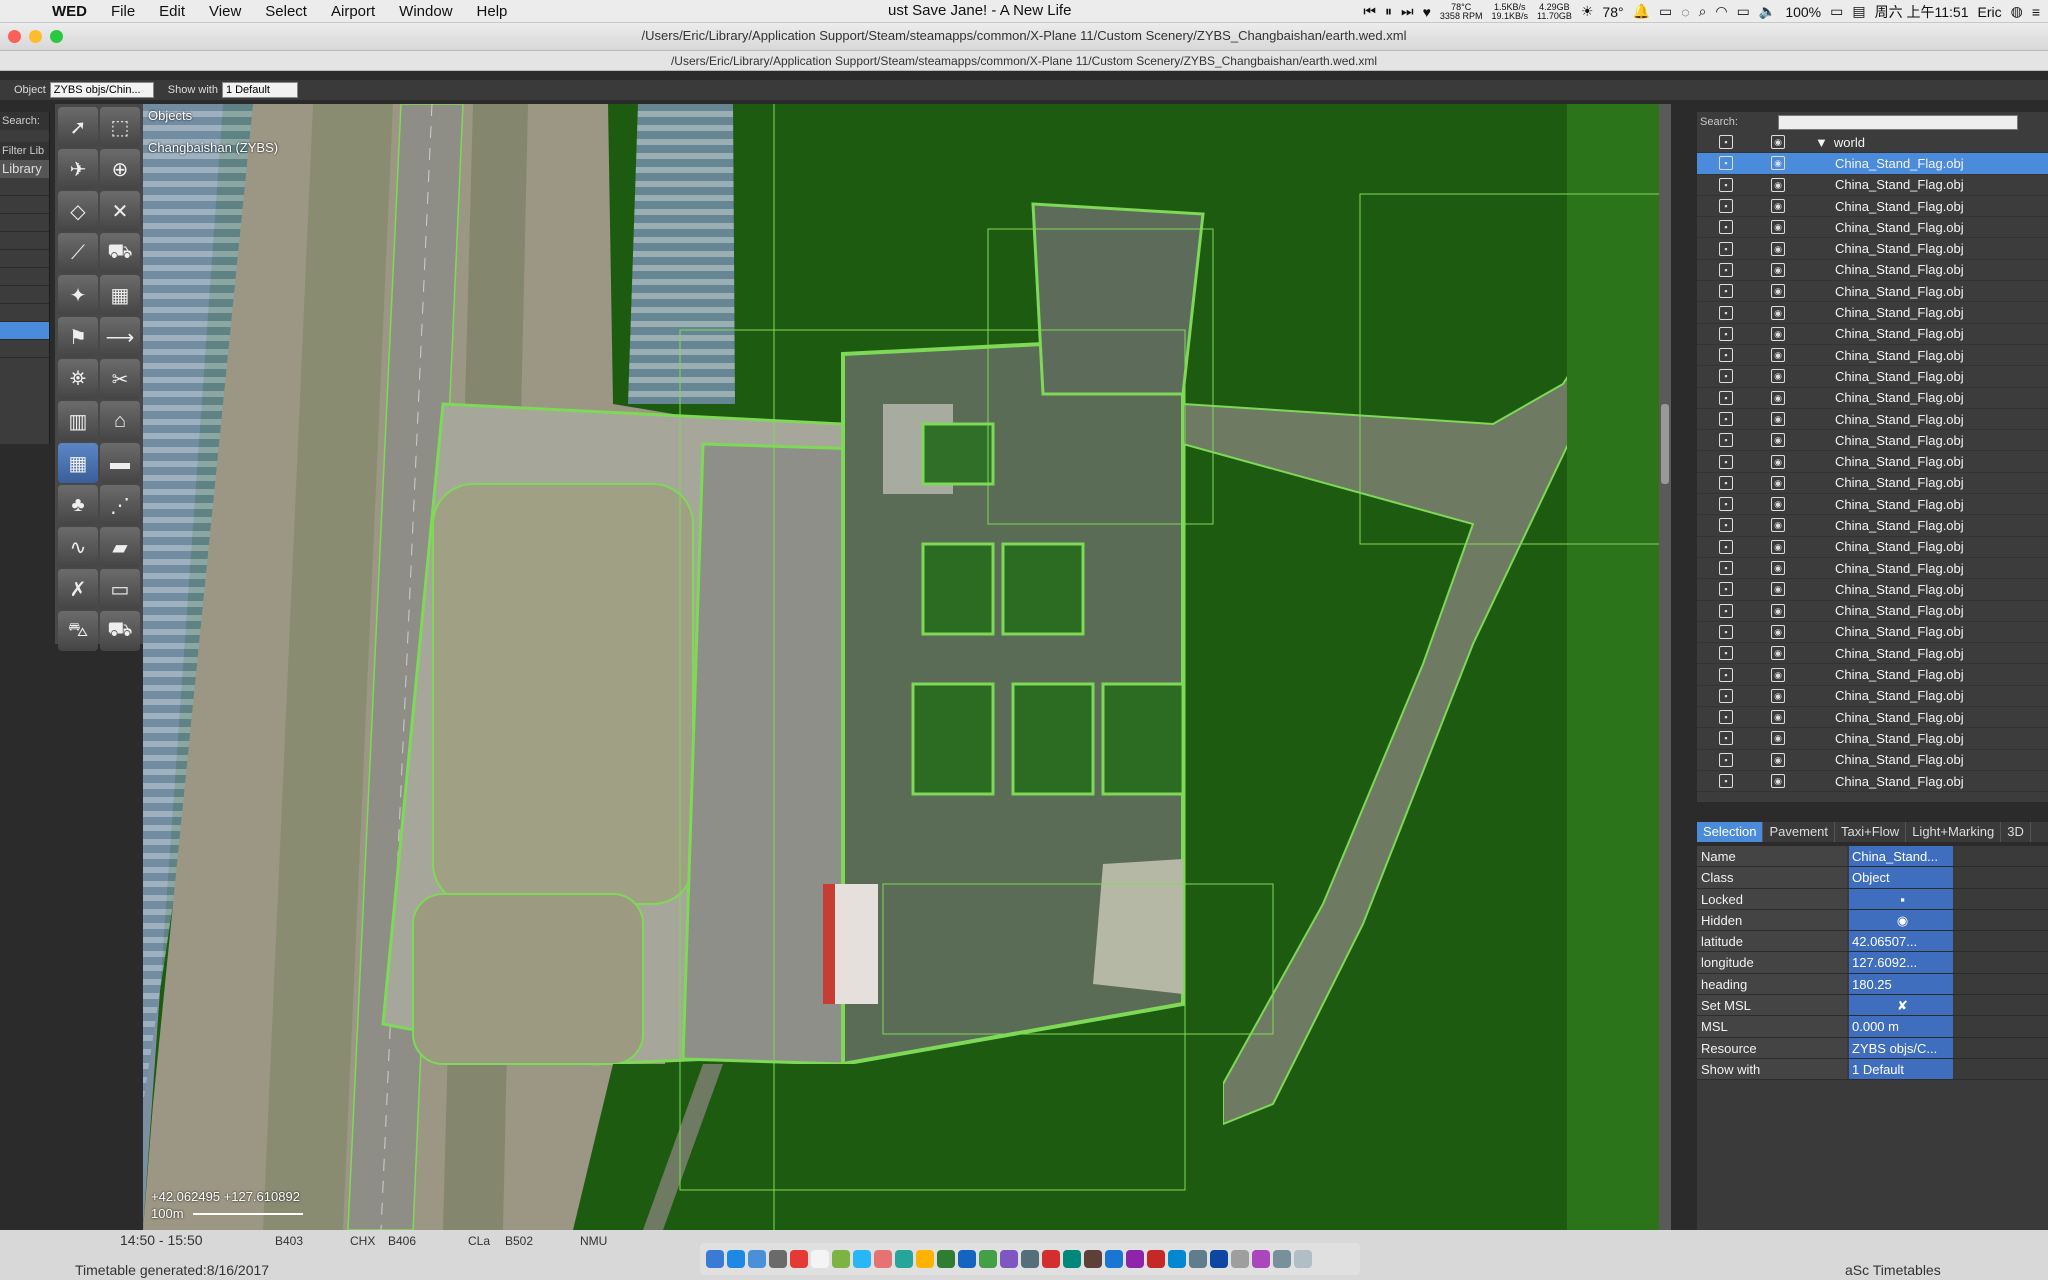 Image resolution: width=2048 pixels, height=1280 pixels. What do you see at coordinates (1369, 11) in the screenshot?
I see `previous-track-icon: ⏮` at bounding box center [1369, 11].